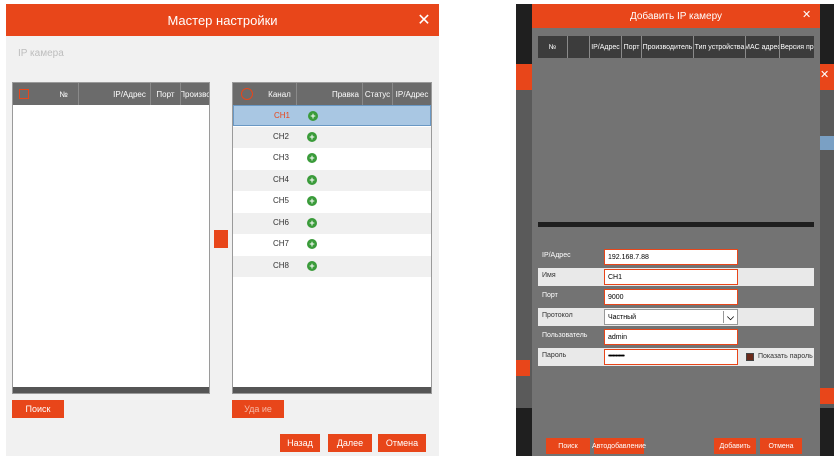 The width and height of the screenshot is (836, 460). I want to click on channel-row: CH7 +, so click(332, 244).